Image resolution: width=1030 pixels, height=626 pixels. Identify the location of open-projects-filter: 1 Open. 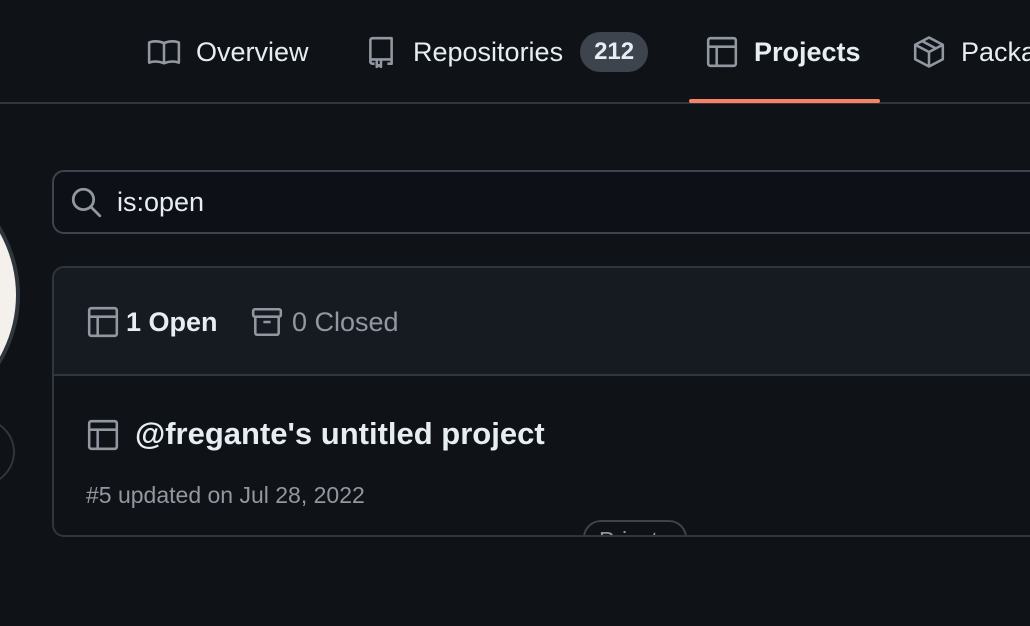
(152, 322).